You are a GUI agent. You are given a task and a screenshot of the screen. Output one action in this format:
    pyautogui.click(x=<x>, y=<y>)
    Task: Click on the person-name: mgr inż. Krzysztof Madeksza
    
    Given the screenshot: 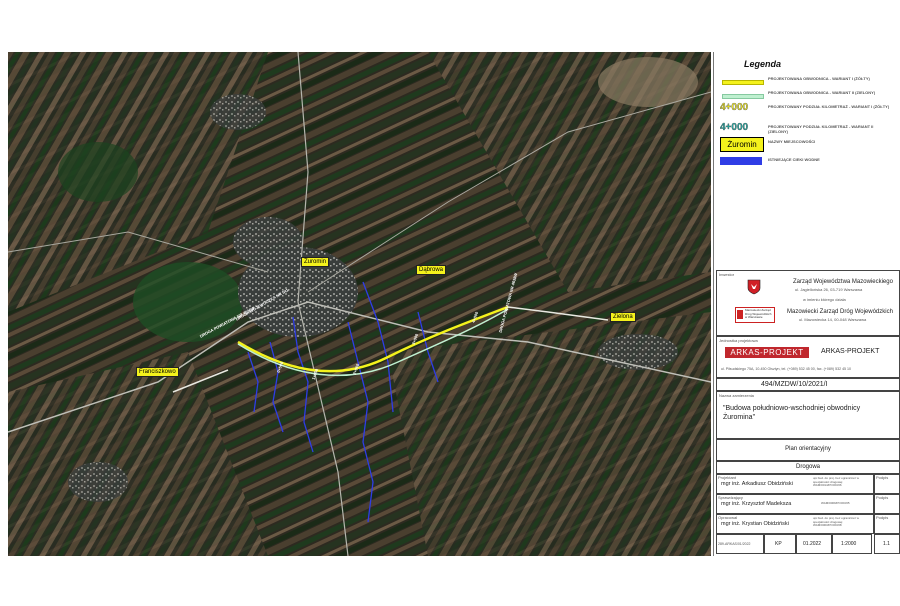 What is the action you would take?
    pyautogui.click(x=756, y=504)
    